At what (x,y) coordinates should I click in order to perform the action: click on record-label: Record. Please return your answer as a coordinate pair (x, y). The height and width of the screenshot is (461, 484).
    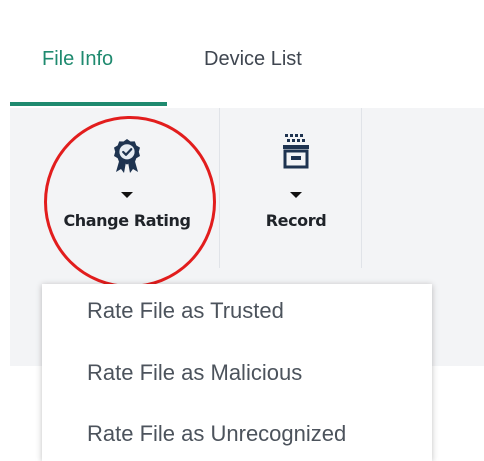
    Looking at the image, I should click on (296, 220).